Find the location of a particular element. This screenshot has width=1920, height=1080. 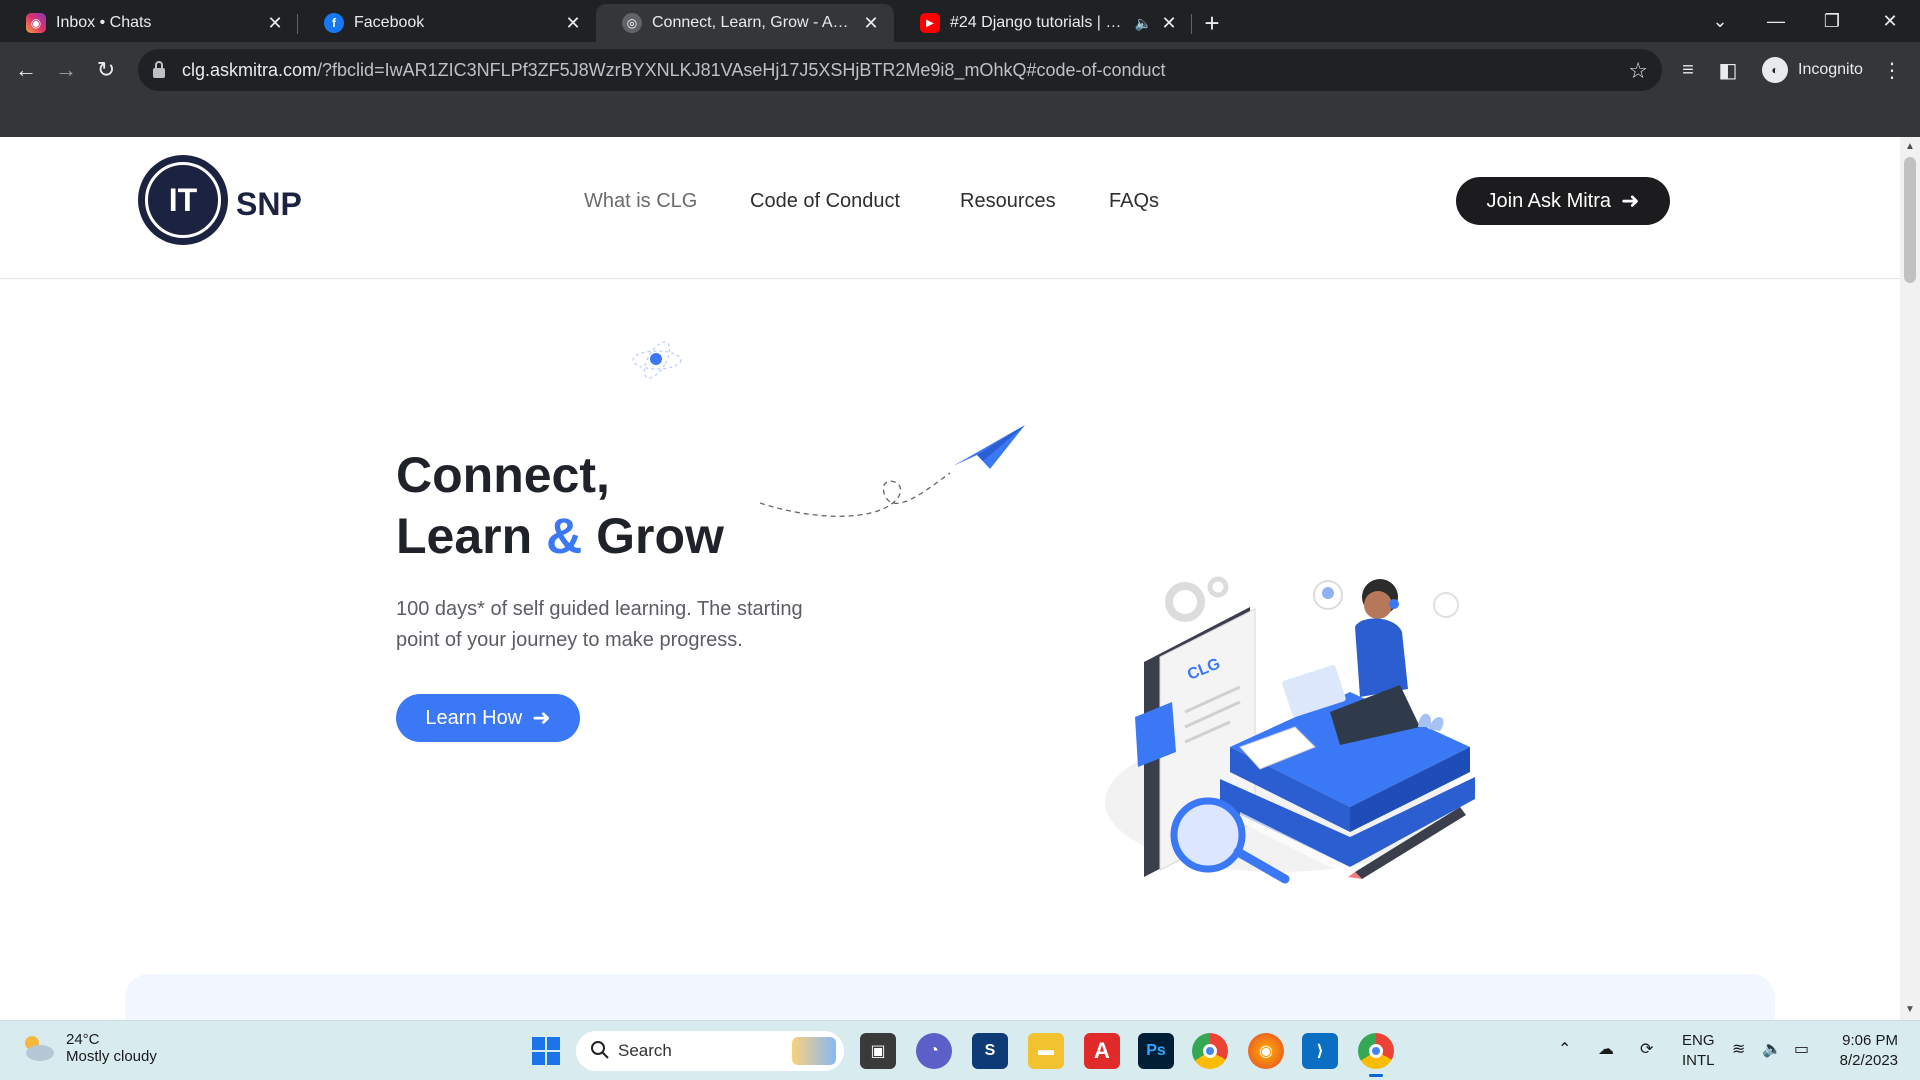

learn-how-button: Learn How ➜ is located at coordinates (488, 718).